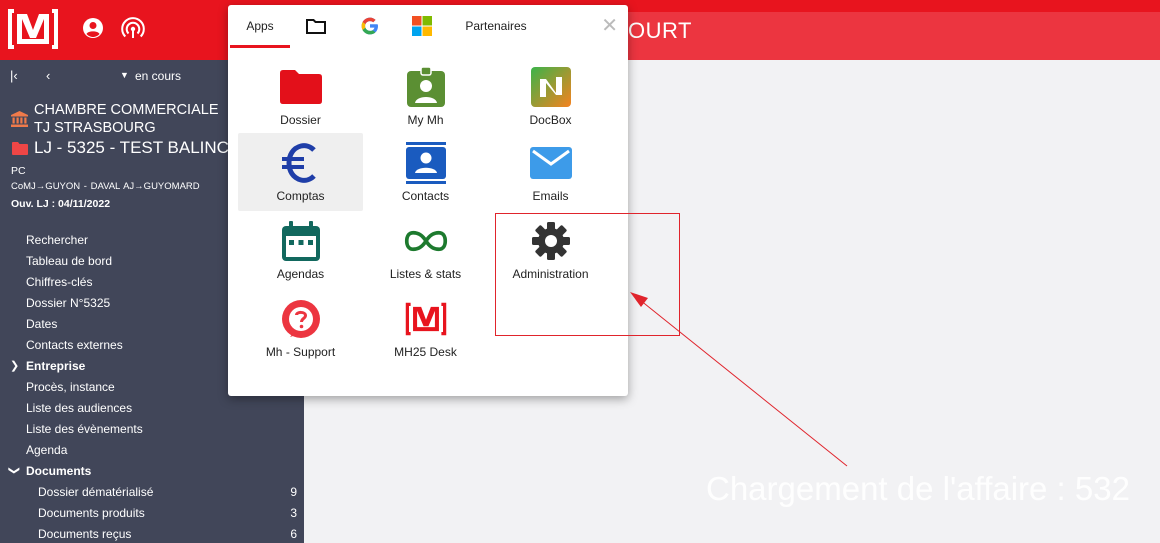 Image resolution: width=1160 pixels, height=543 pixels. I want to click on app-comptas: Comptas, so click(300, 172).